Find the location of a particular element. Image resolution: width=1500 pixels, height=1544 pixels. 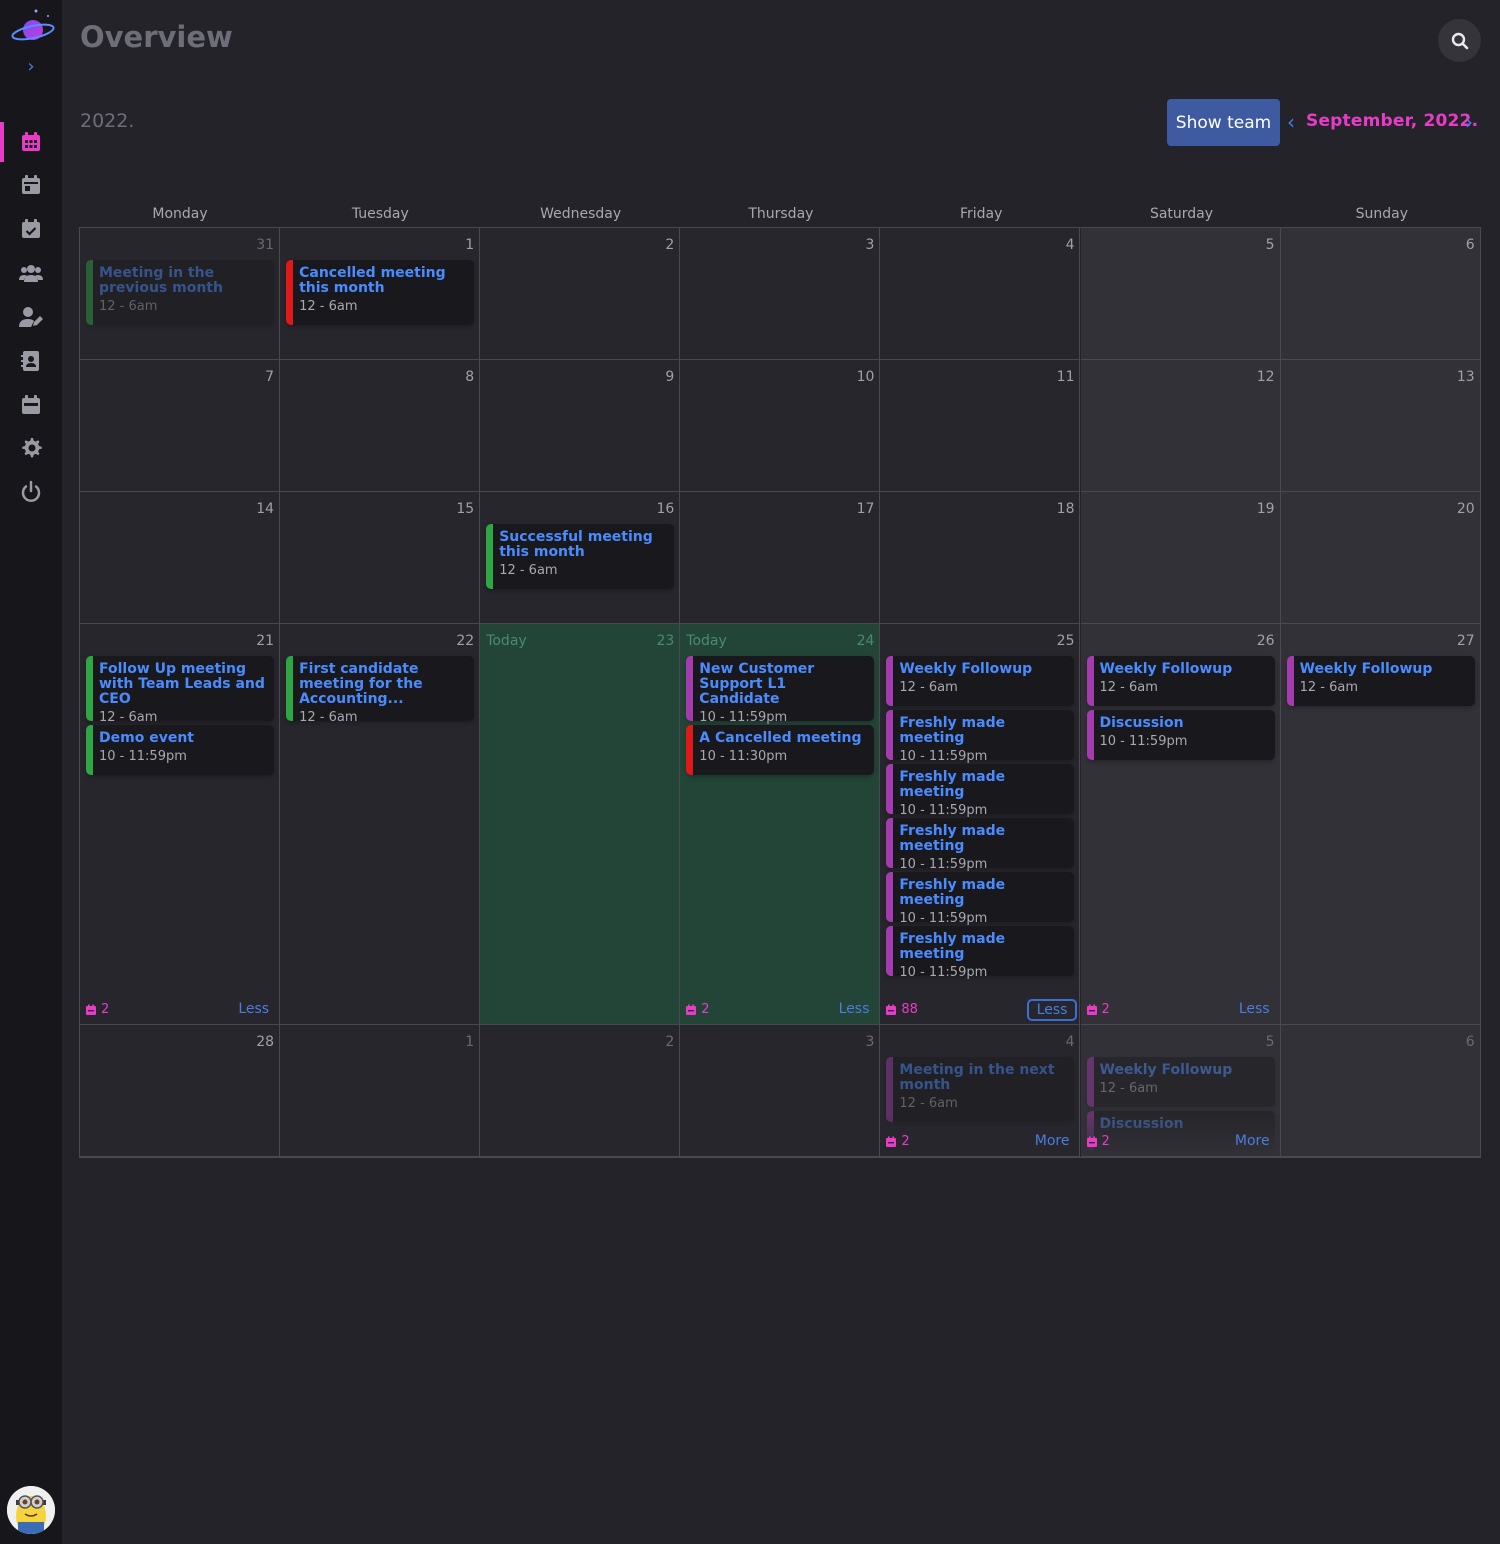

sidebar-item-gear is located at coordinates (31, 448).